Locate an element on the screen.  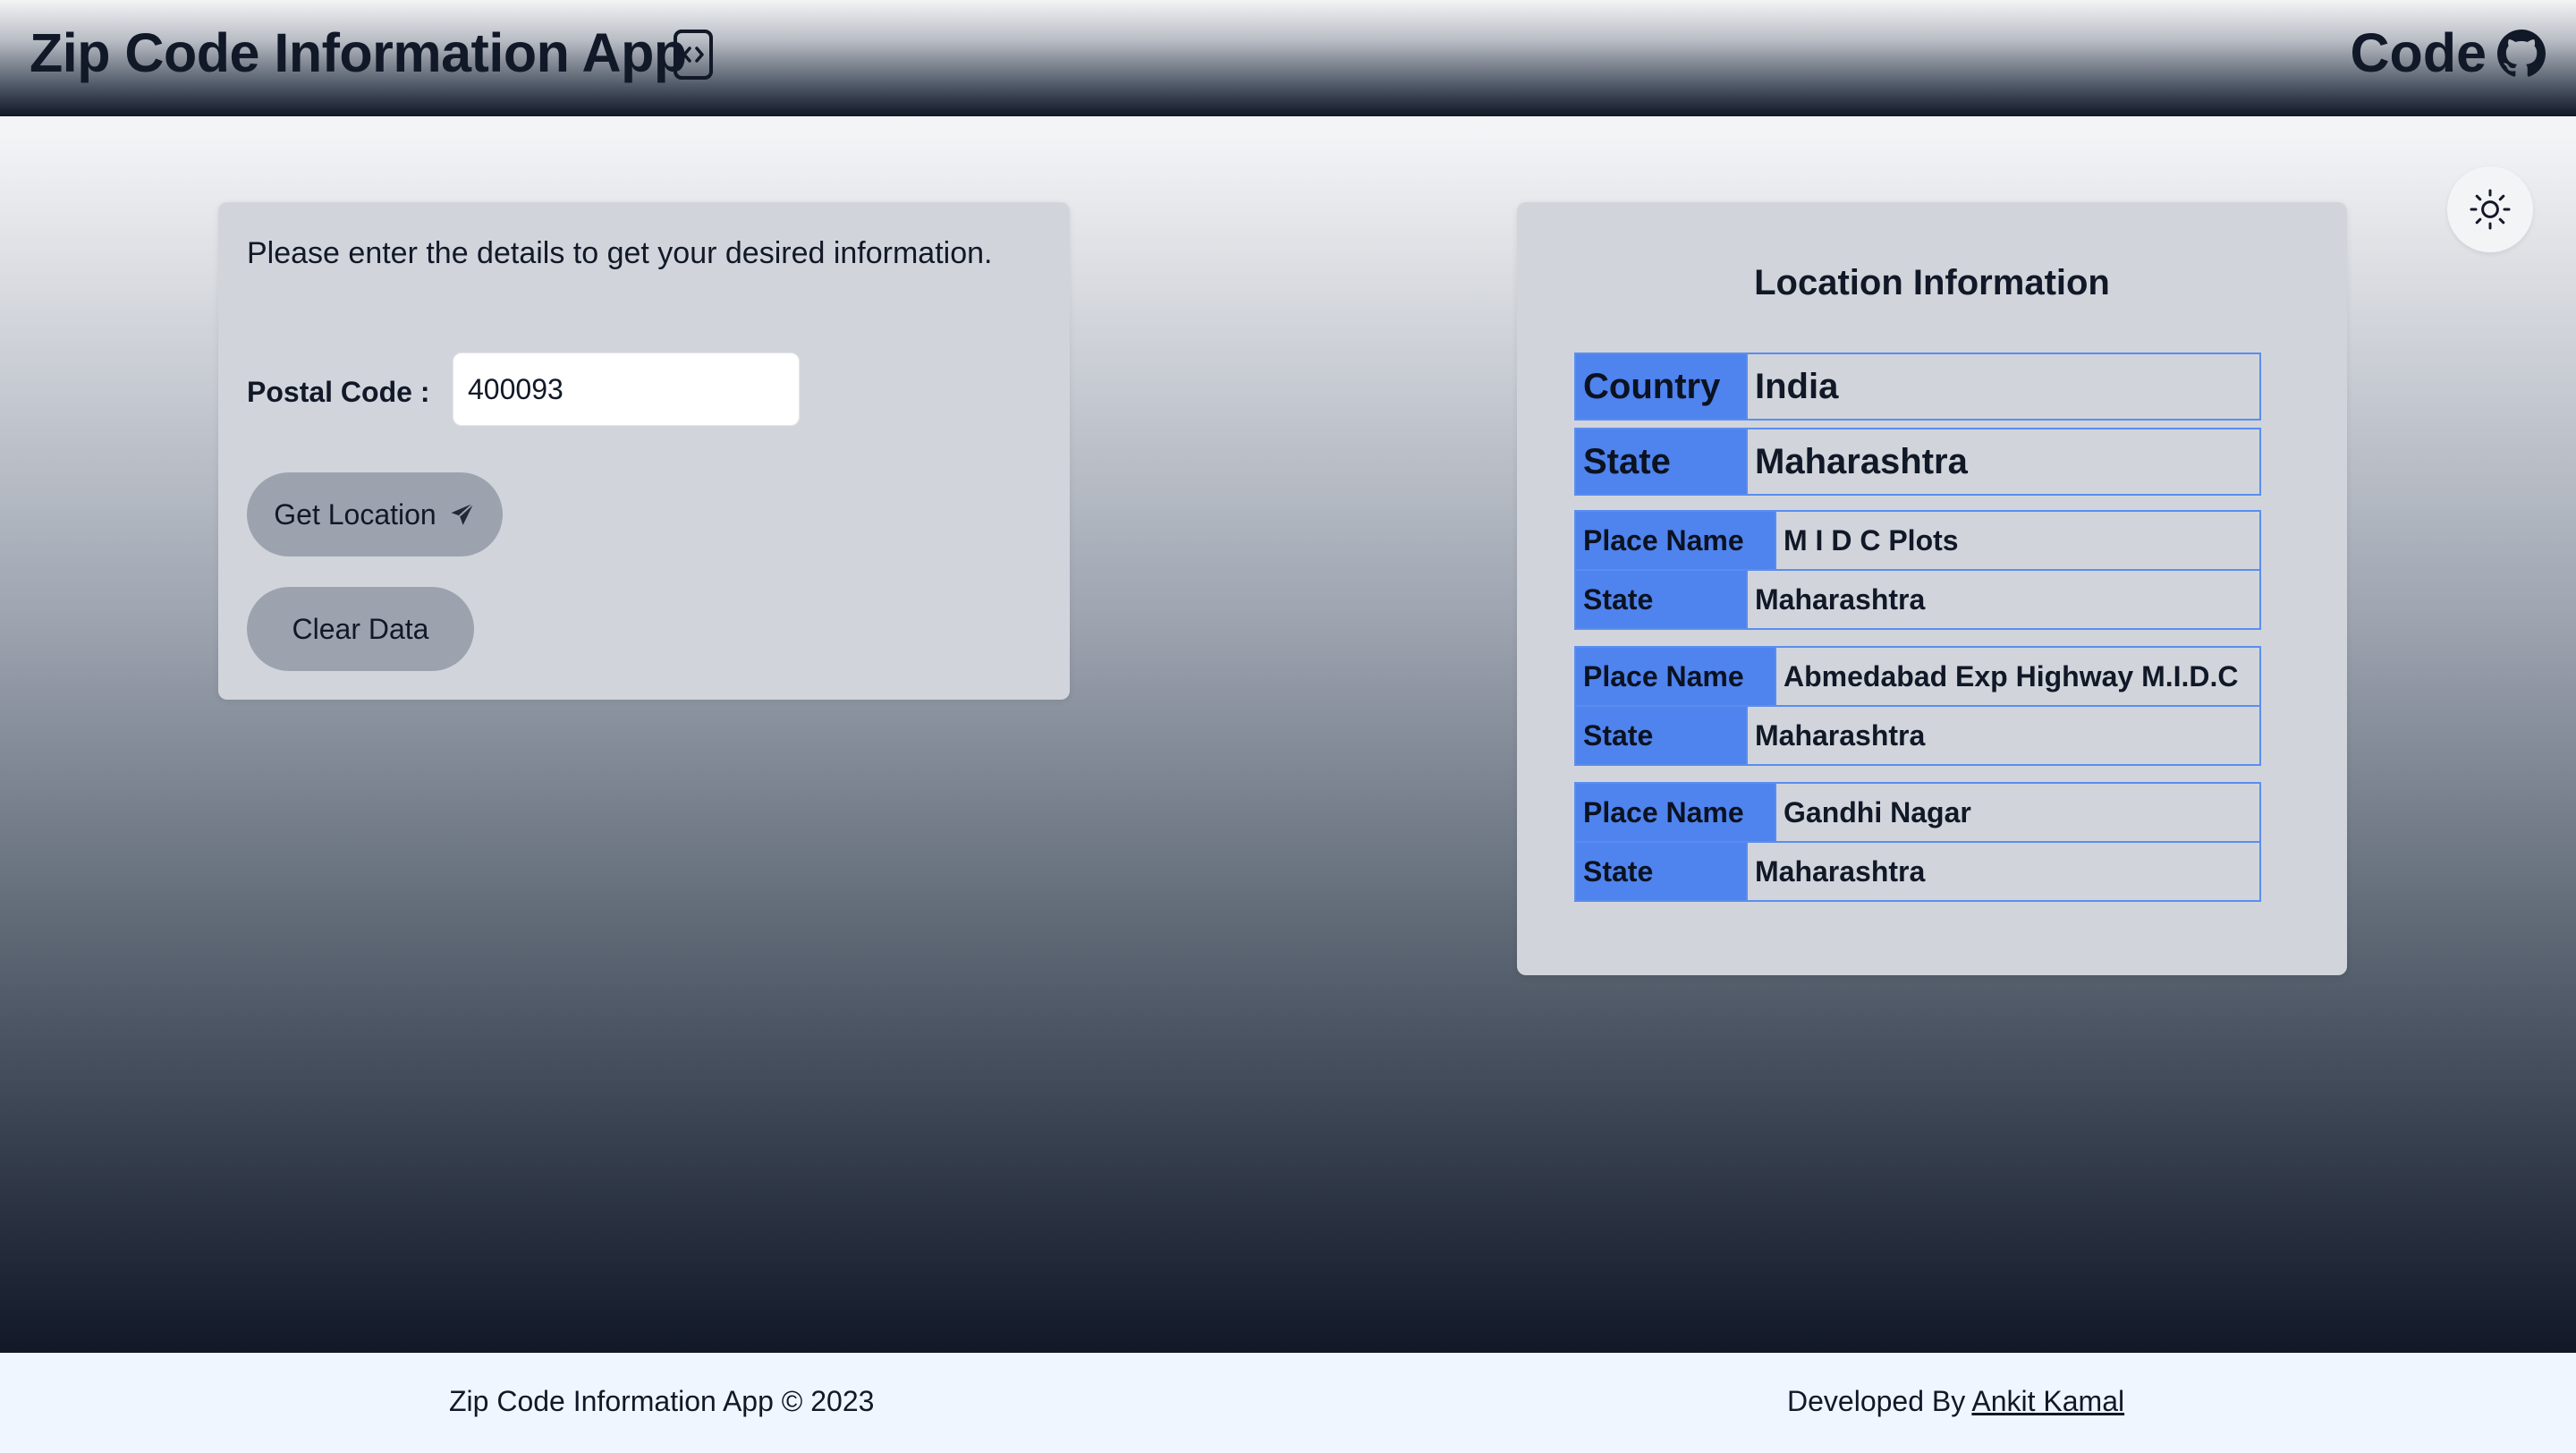
footer-credit: Developed By Ankit Kamal is located at coordinates (1955, 1401).